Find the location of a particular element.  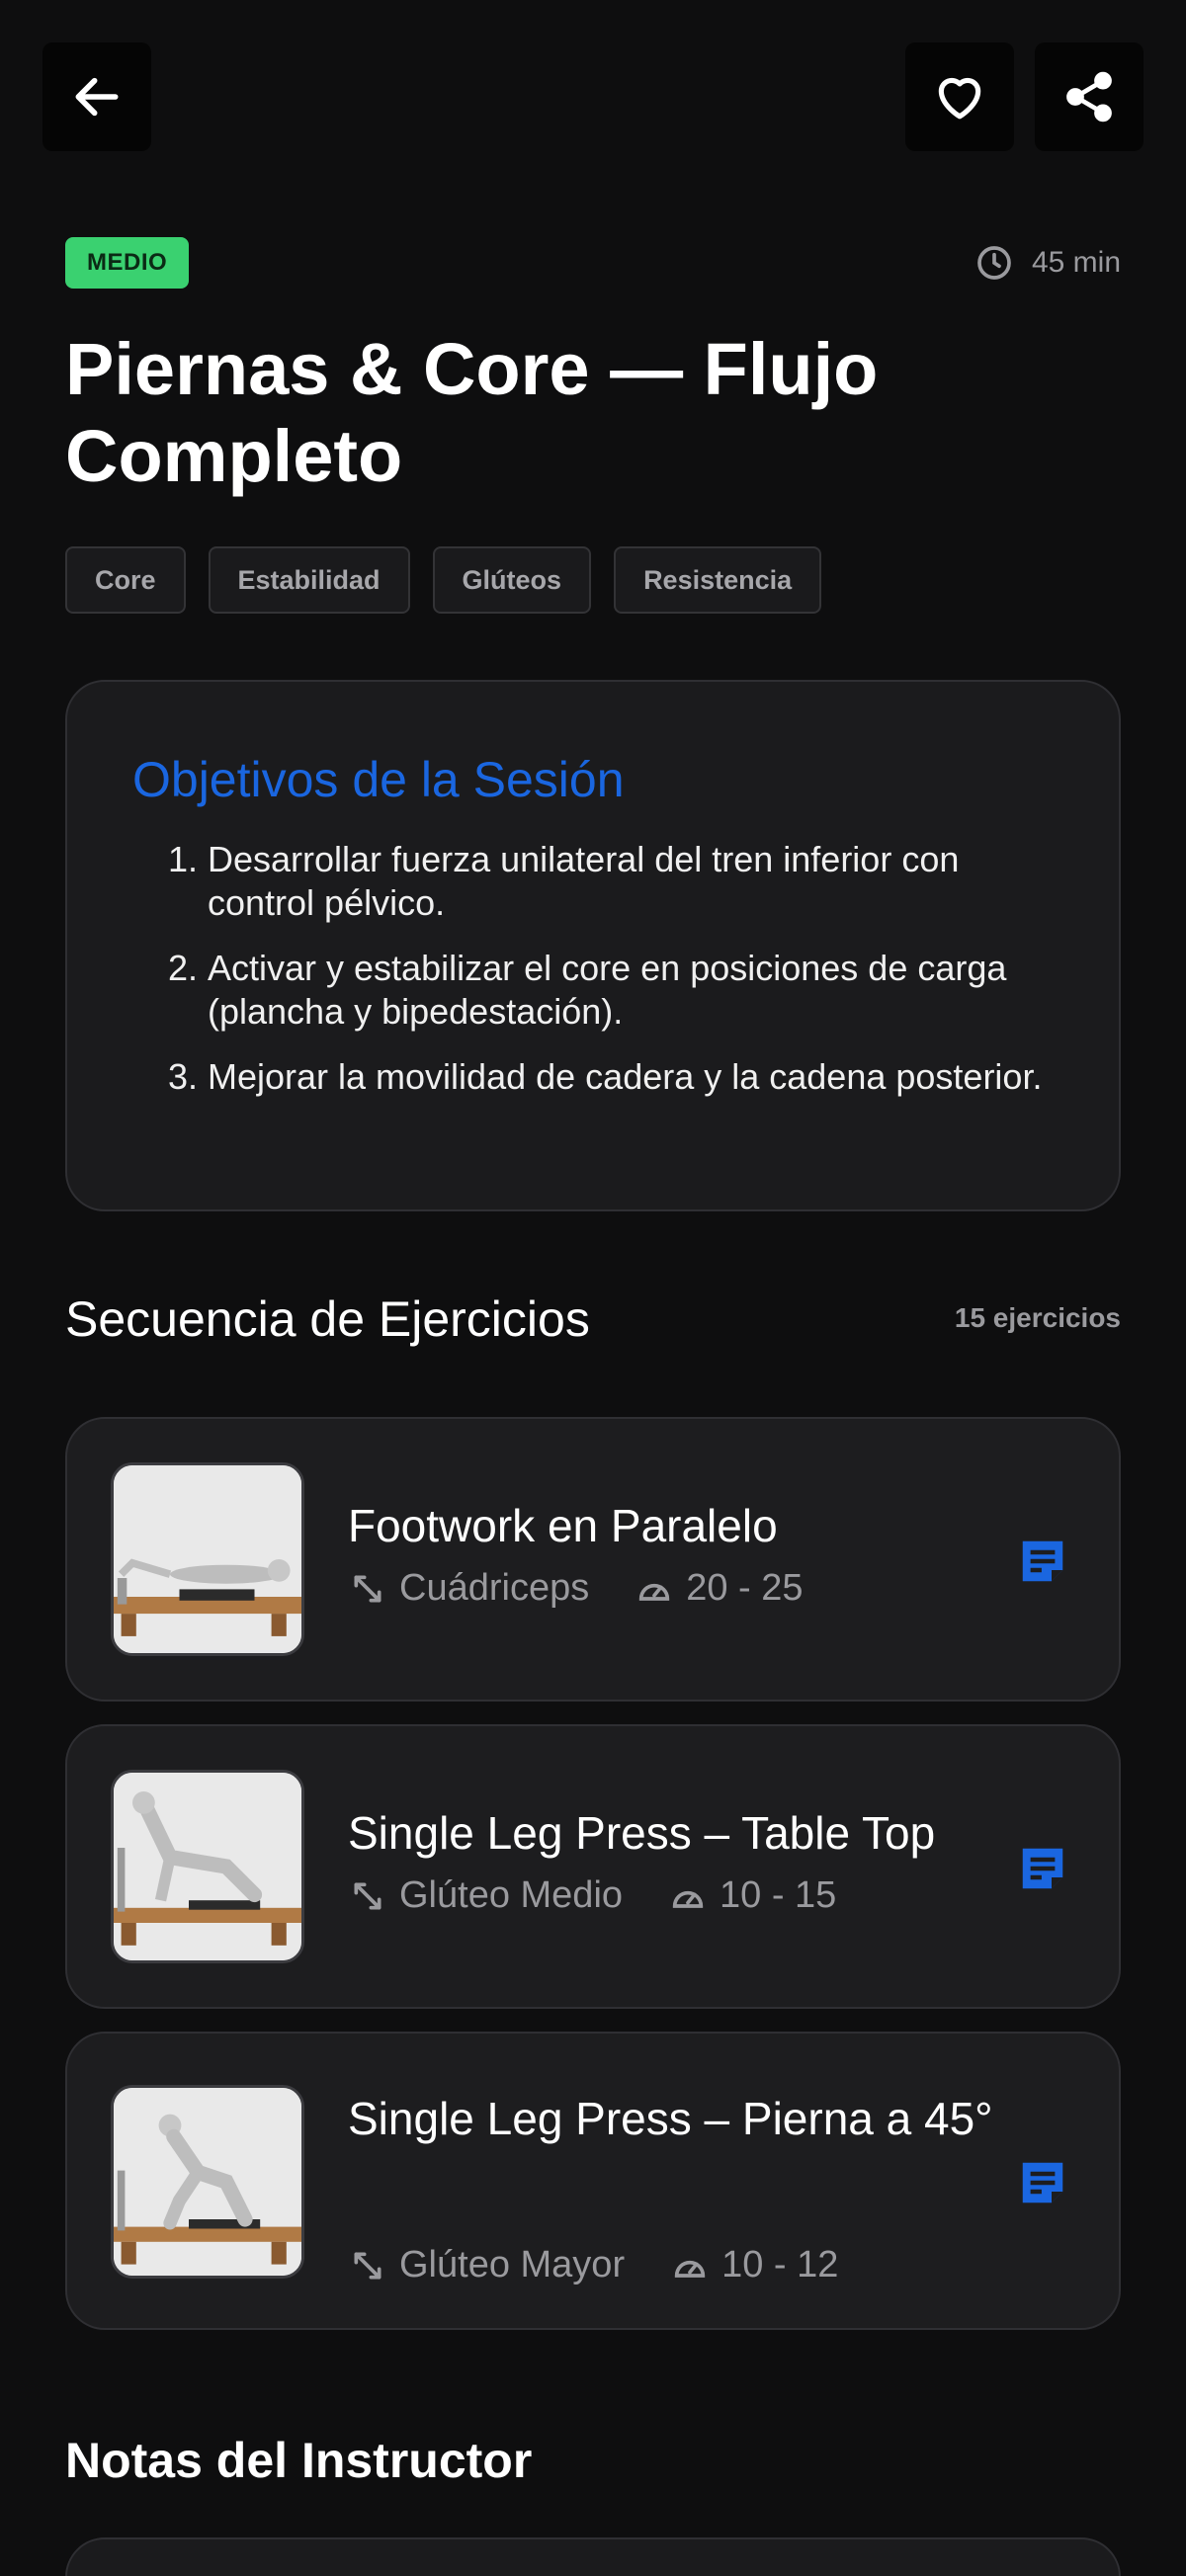

objective-number: 2. is located at coordinates (182, 968).